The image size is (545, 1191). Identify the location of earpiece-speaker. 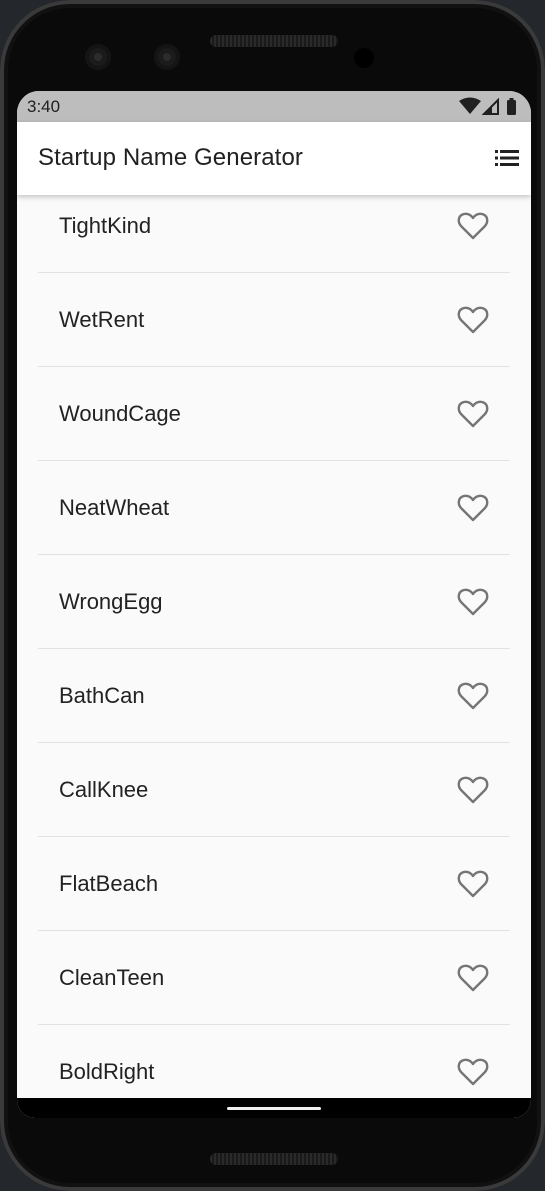
(274, 41).